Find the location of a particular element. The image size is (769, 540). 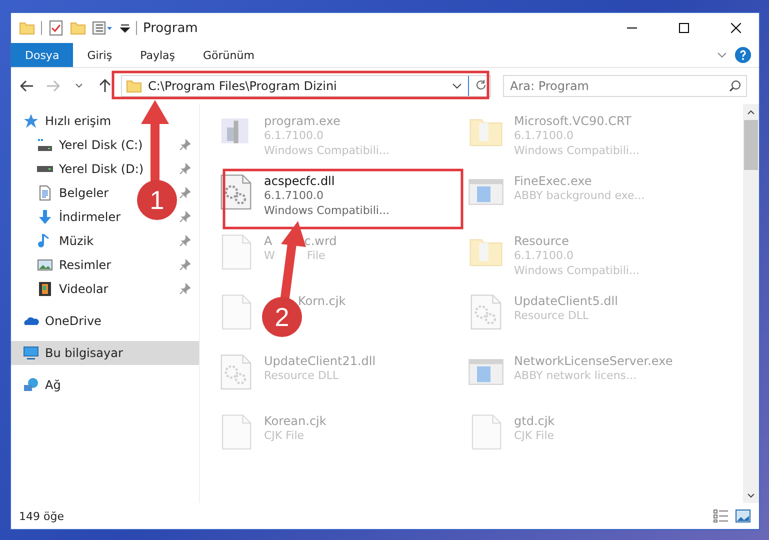

right-arrow-icon is located at coordinates (53, 86).